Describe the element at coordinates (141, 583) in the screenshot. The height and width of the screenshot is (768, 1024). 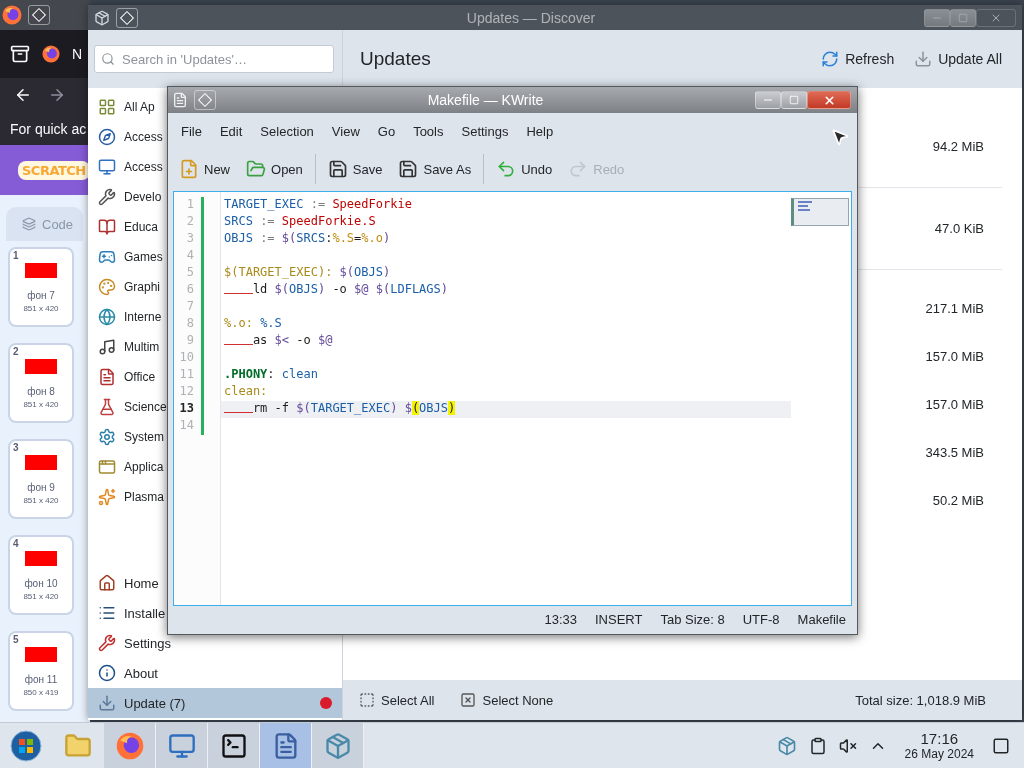
I see `nav-item: Home` at that location.